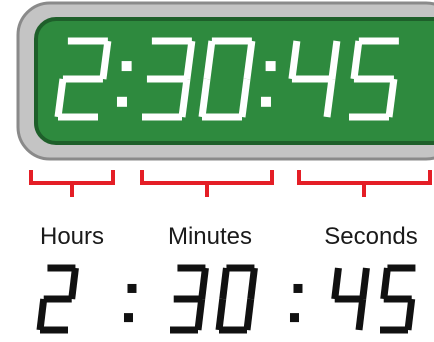 This screenshot has width=434, height=342. What do you see at coordinates (72, 236) in the screenshot?
I see `hours-label: Hours` at bounding box center [72, 236].